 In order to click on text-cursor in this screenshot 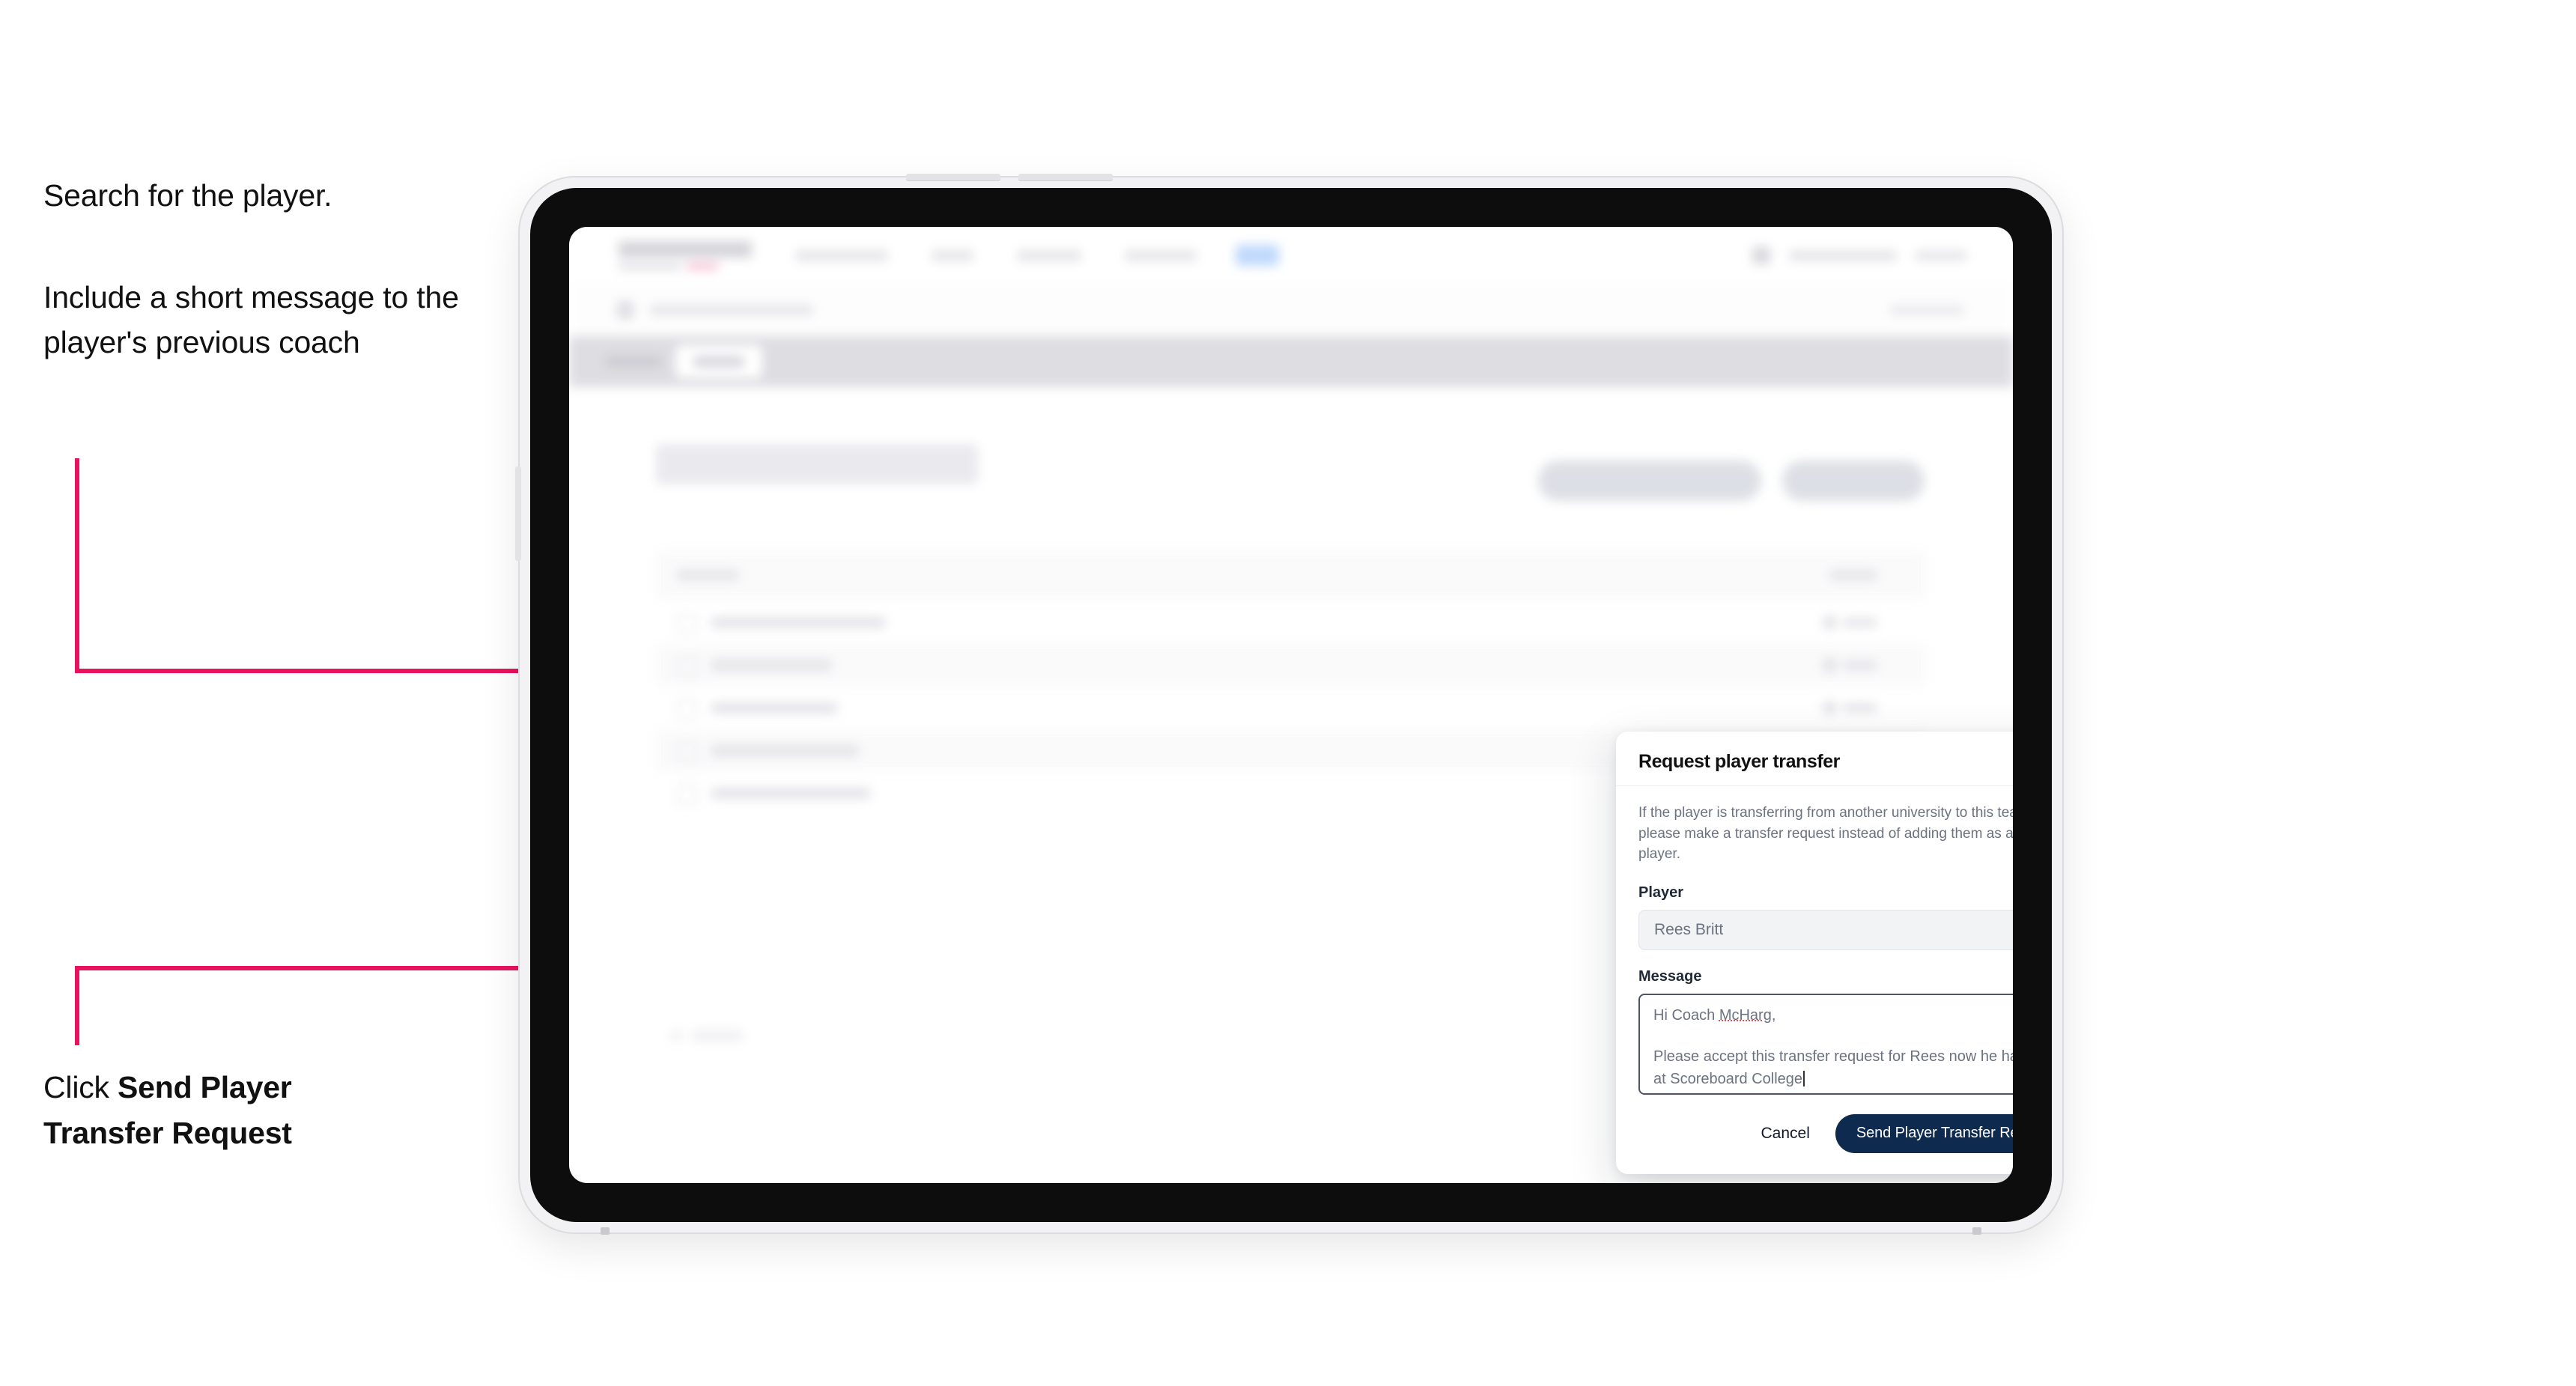, I will do `click(1804, 1078)`.